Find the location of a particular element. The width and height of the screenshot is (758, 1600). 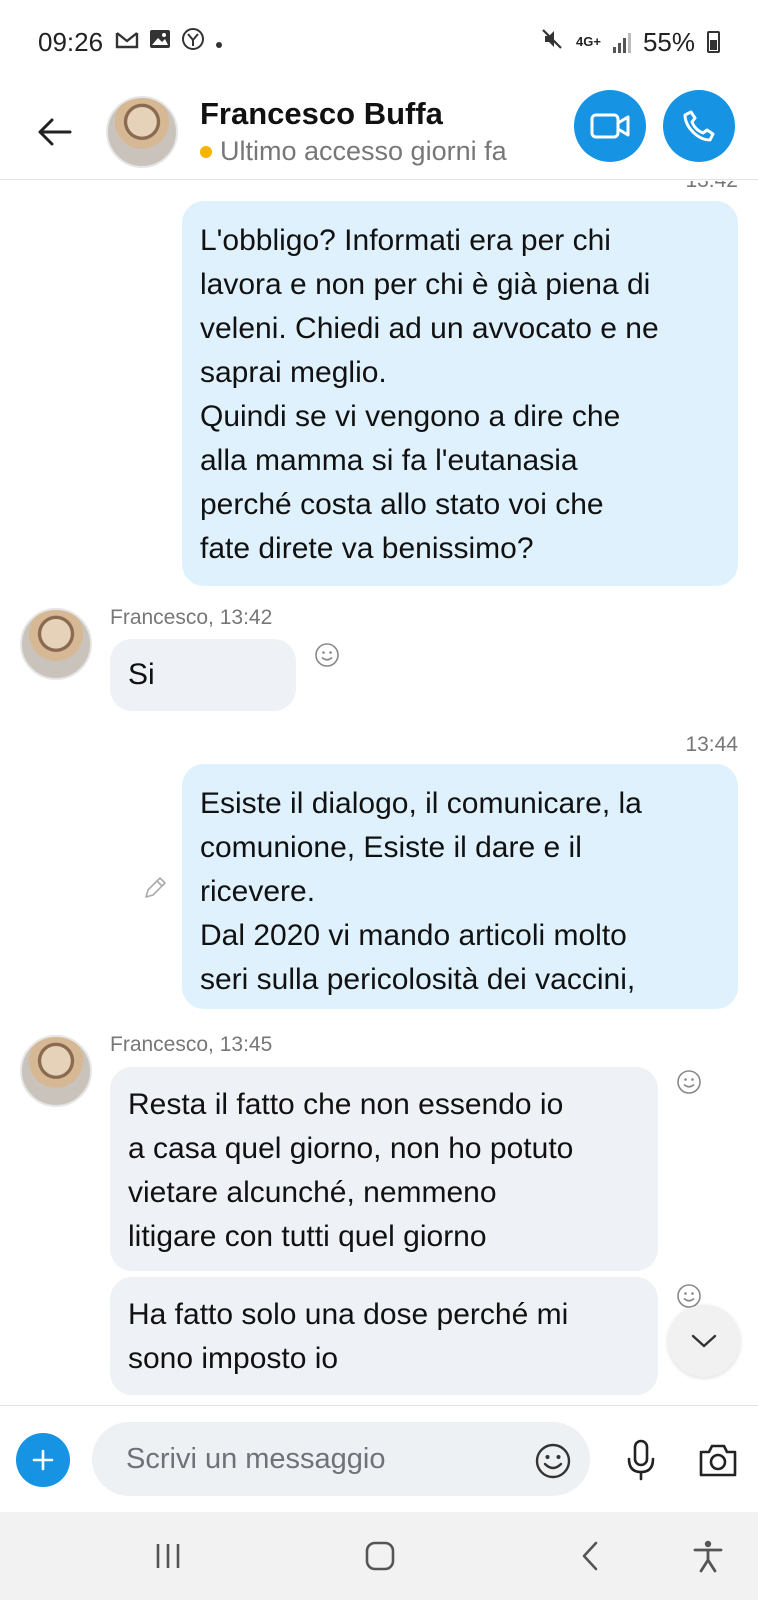

contact-status: Ultimo accesso giorni fa is located at coordinates (353, 151).